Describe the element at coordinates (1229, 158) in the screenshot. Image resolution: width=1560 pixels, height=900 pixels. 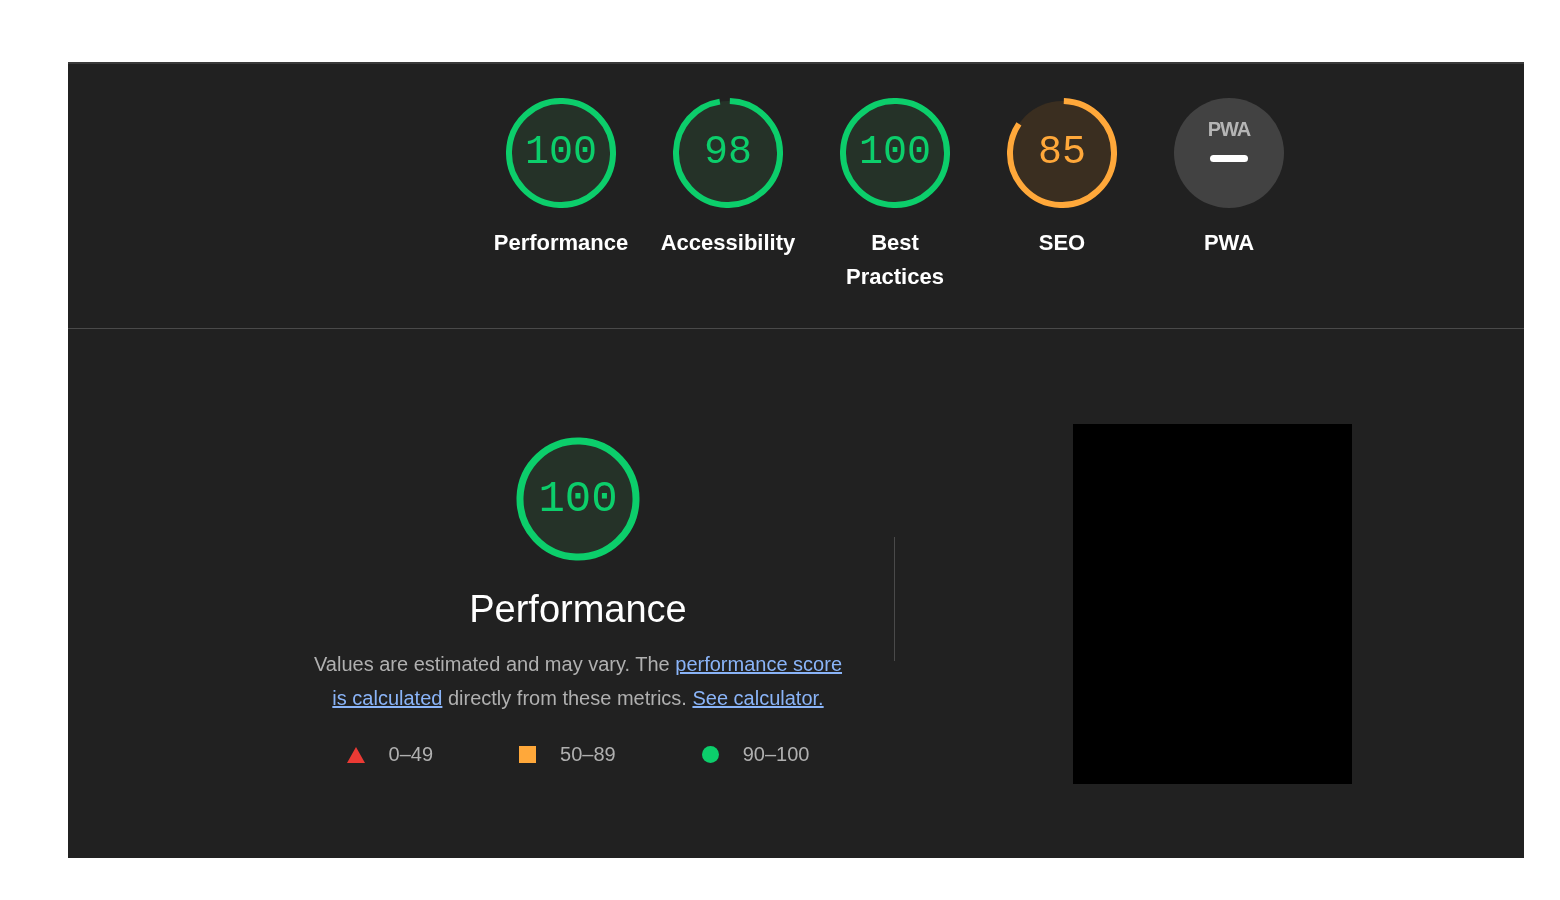
I see `dash-icon` at that location.